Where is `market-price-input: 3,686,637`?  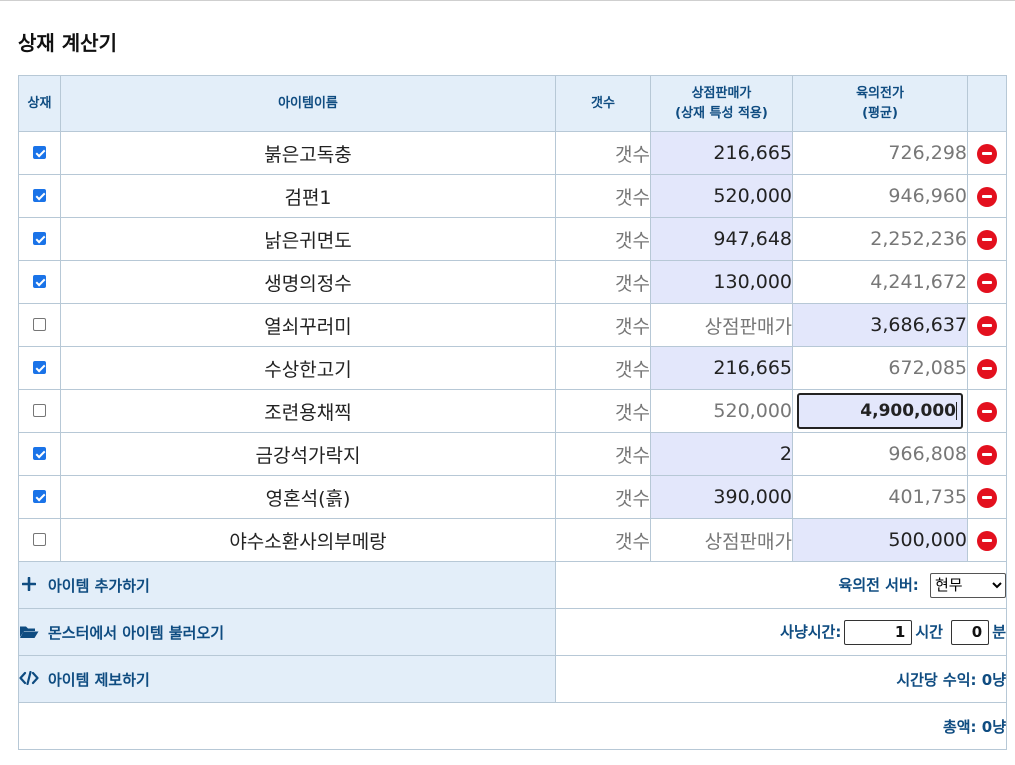 market-price-input: 3,686,637 is located at coordinates (880, 325).